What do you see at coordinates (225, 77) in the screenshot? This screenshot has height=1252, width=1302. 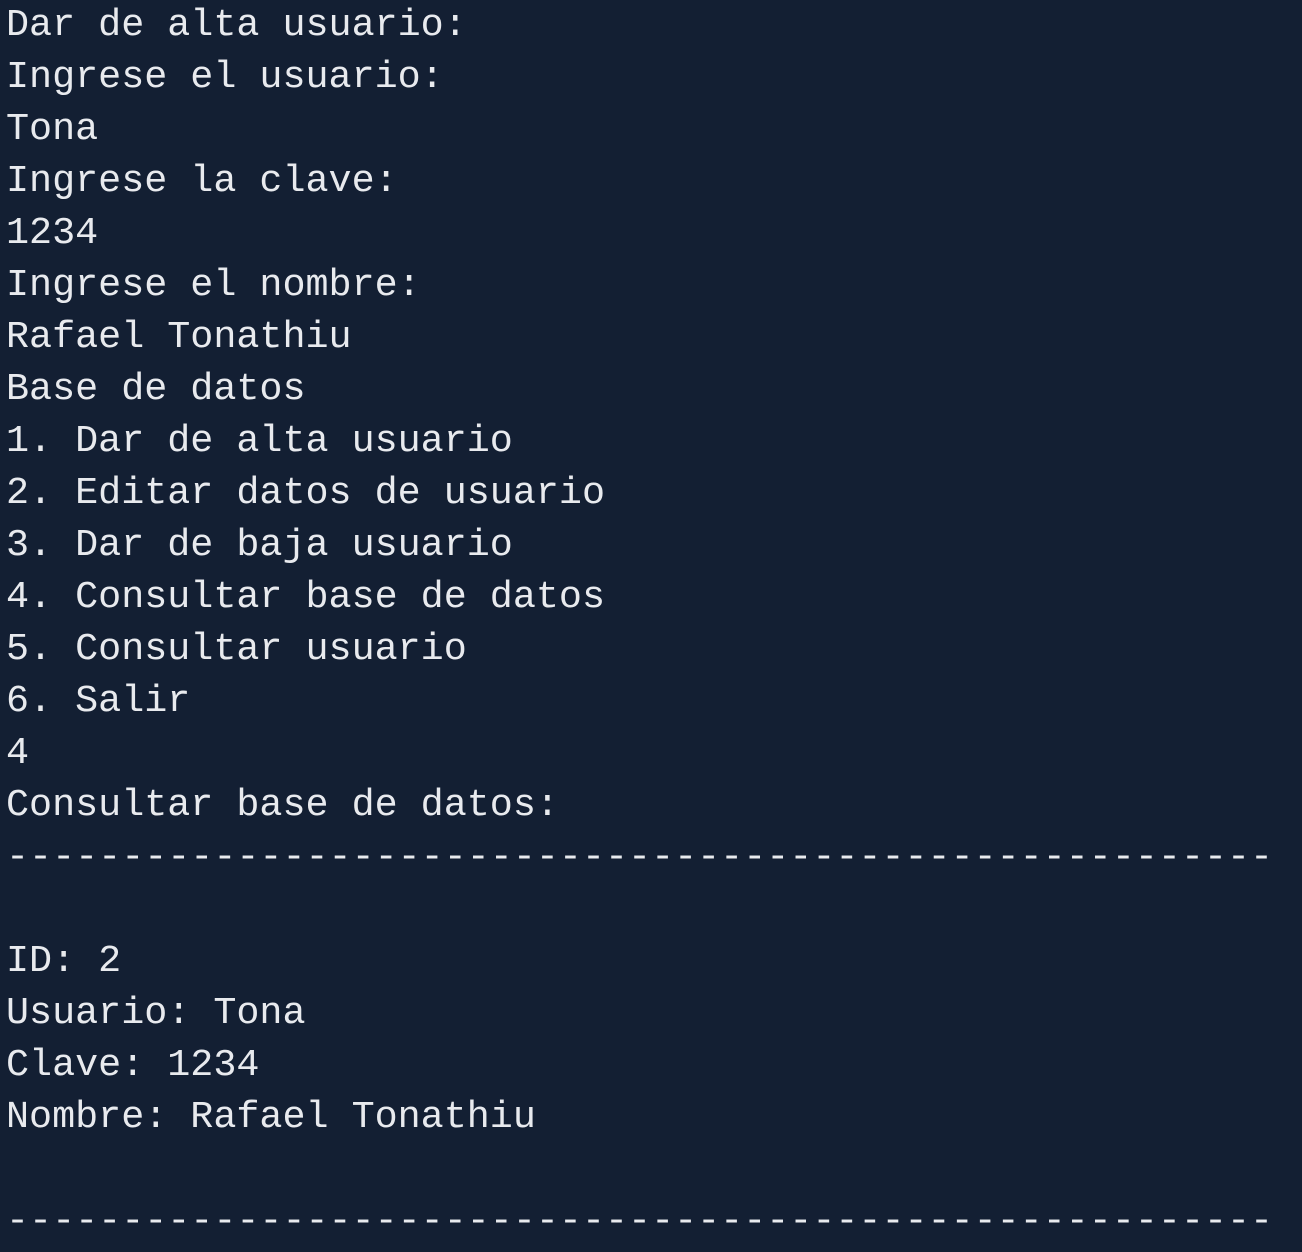 I see `prompt-usuario: Ingrese el usuario:` at bounding box center [225, 77].